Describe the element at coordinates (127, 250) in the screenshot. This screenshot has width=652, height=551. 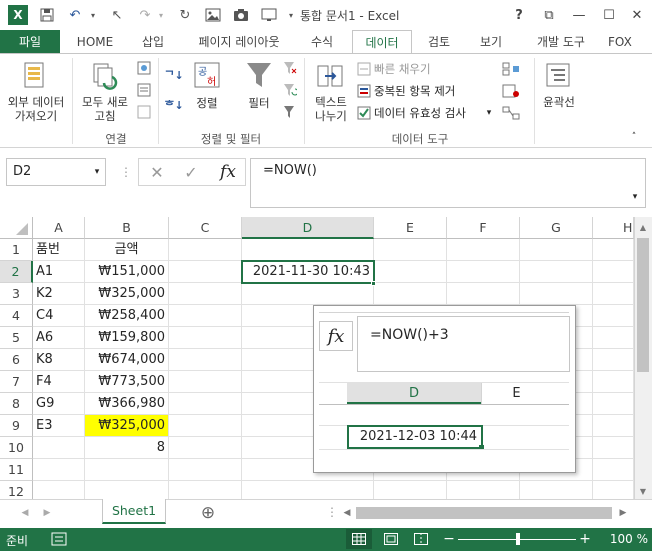
I see `cell-b1: 금액` at that location.